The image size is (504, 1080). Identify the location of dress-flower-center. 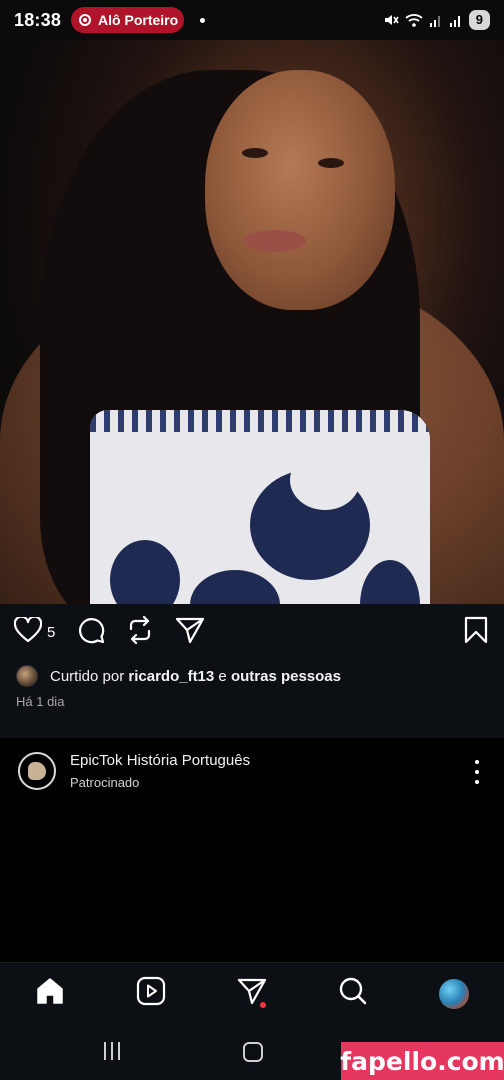
(325, 480).